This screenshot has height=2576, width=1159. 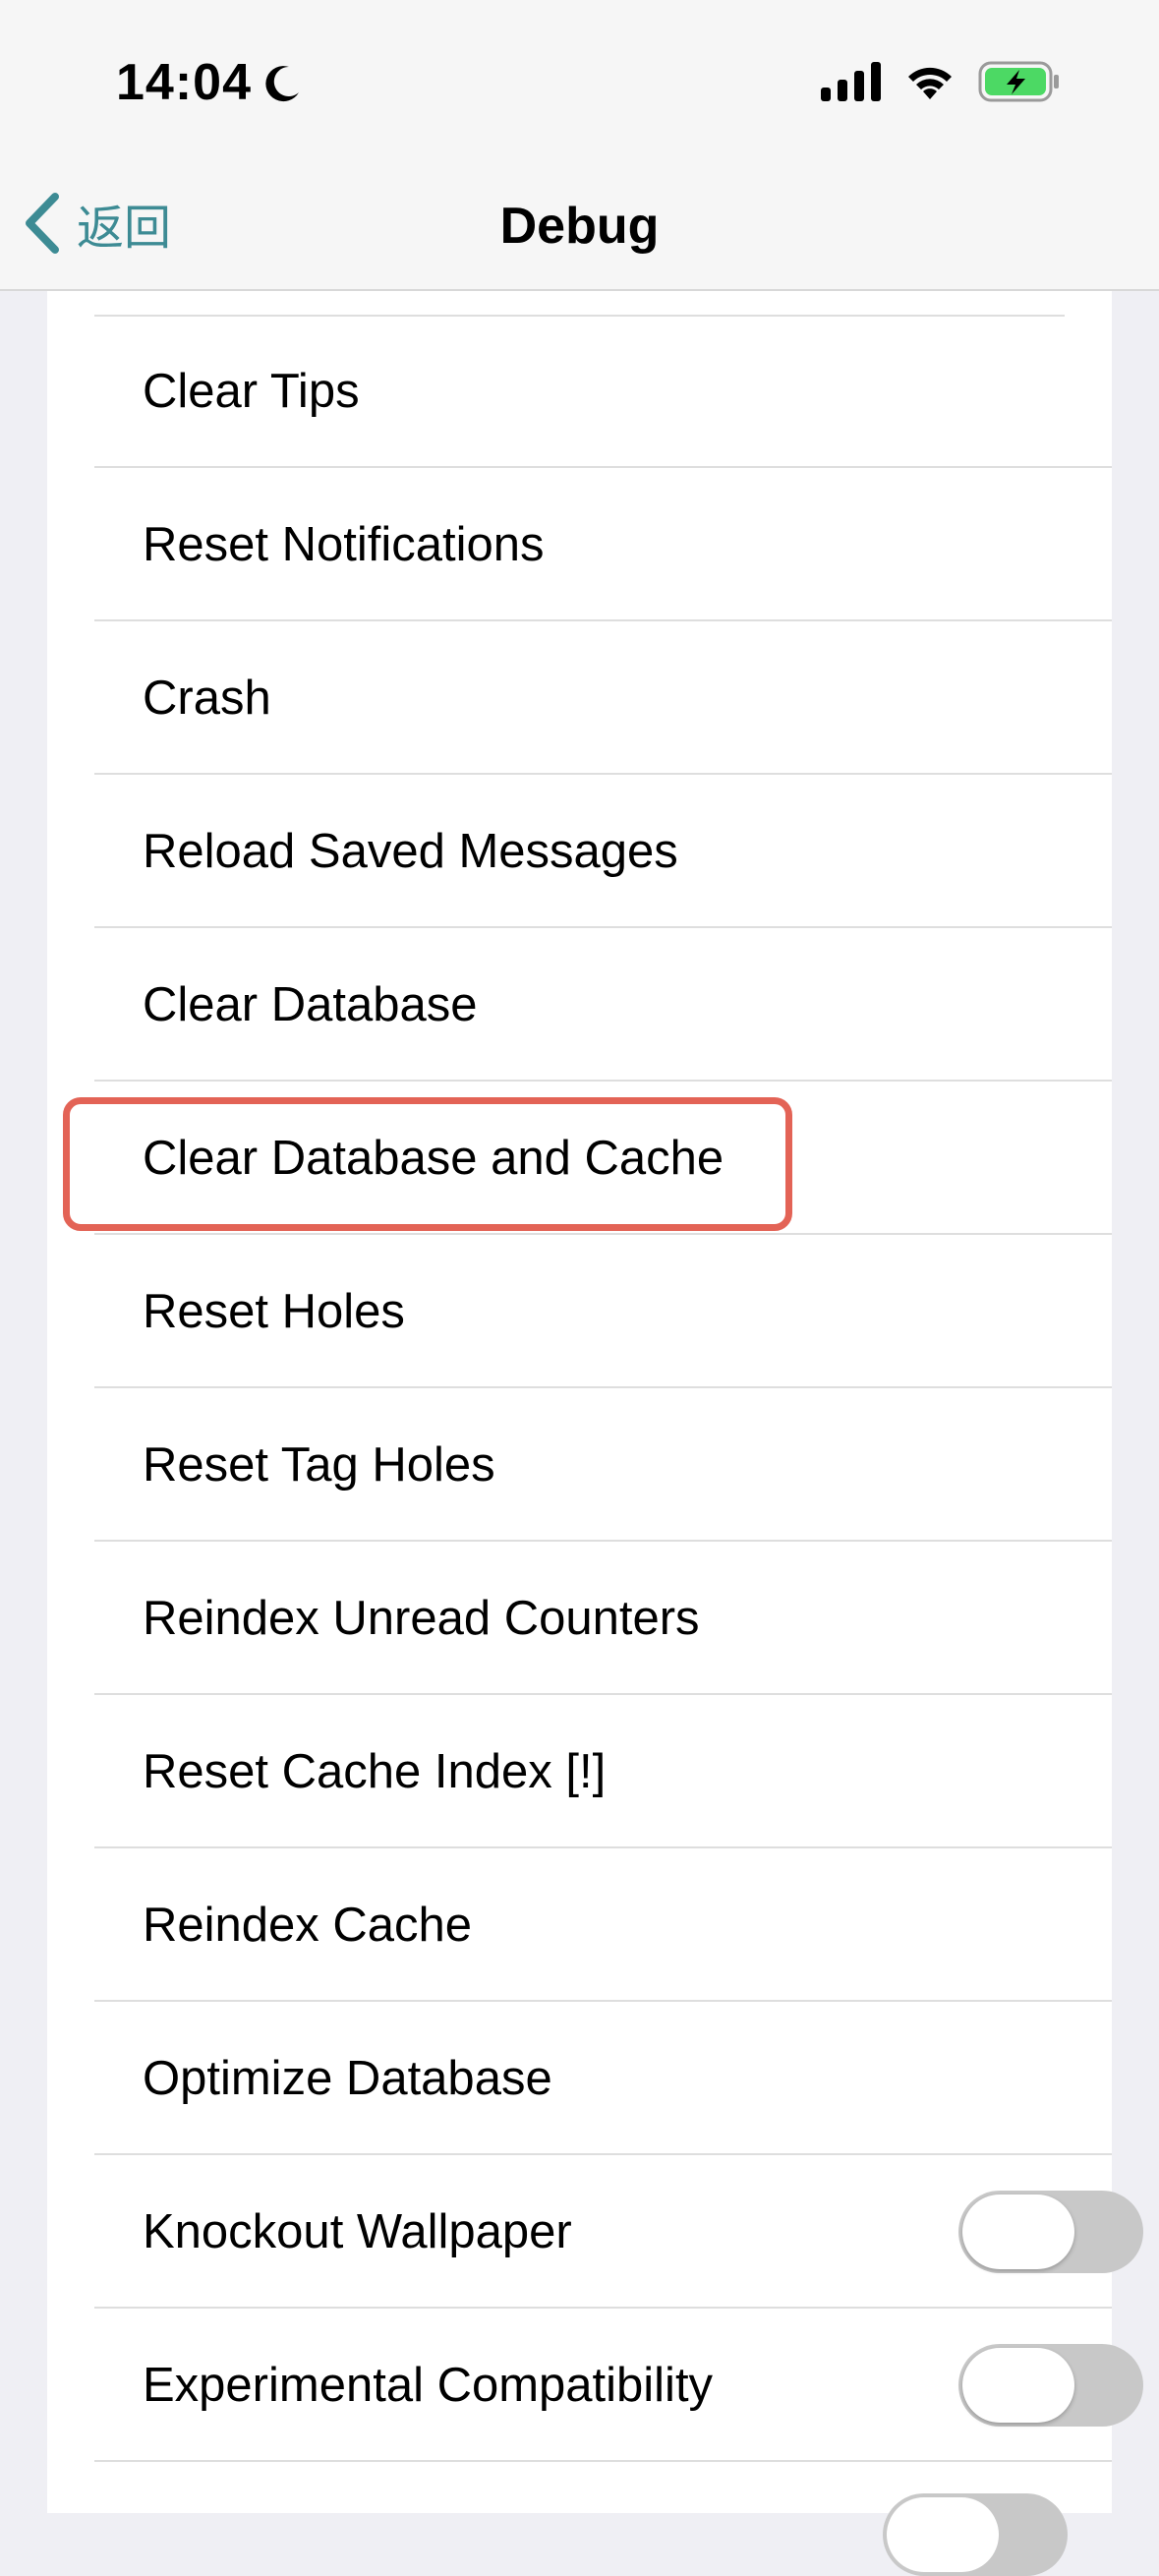 I want to click on row-label: Reset Holes, so click(x=274, y=1311).